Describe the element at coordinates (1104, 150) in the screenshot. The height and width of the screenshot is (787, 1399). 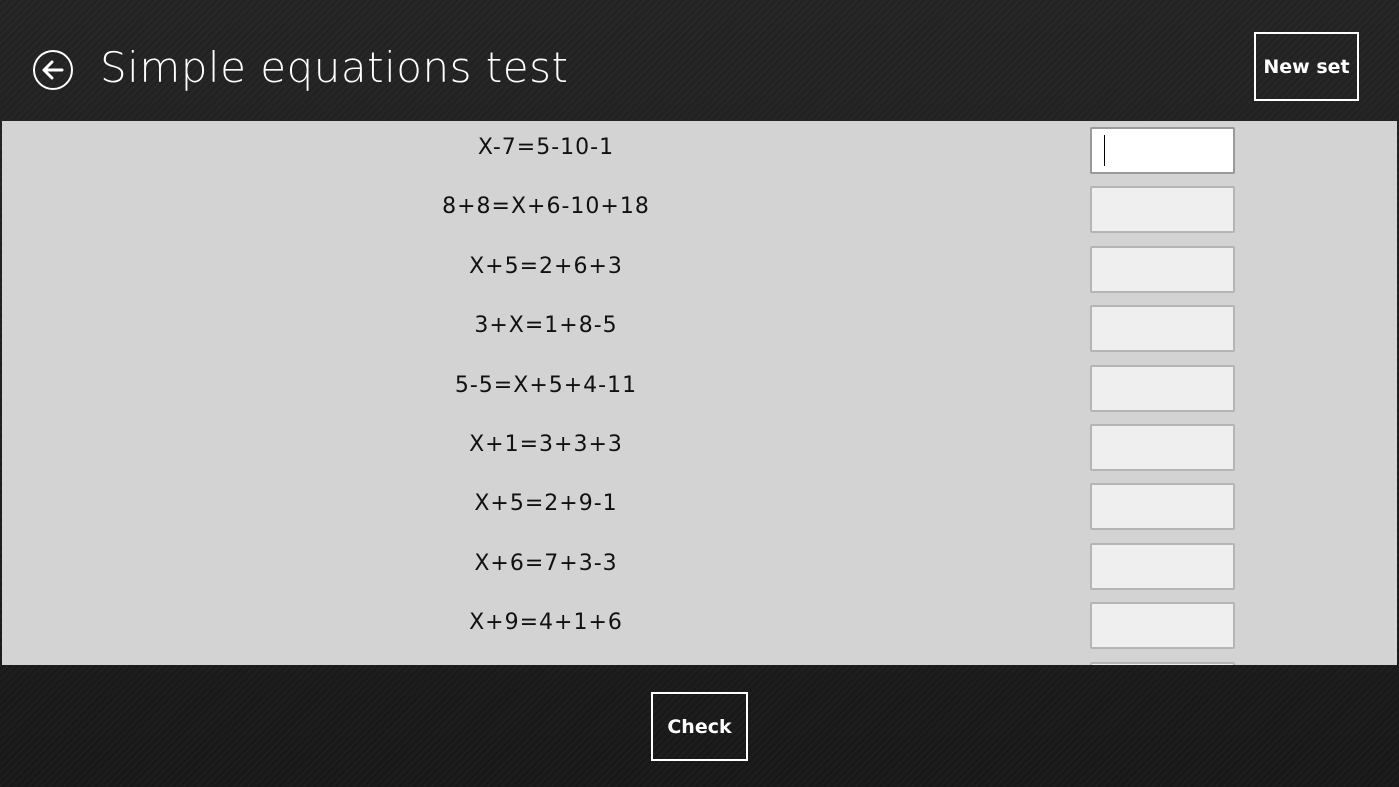
I see `text-caret` at that location.